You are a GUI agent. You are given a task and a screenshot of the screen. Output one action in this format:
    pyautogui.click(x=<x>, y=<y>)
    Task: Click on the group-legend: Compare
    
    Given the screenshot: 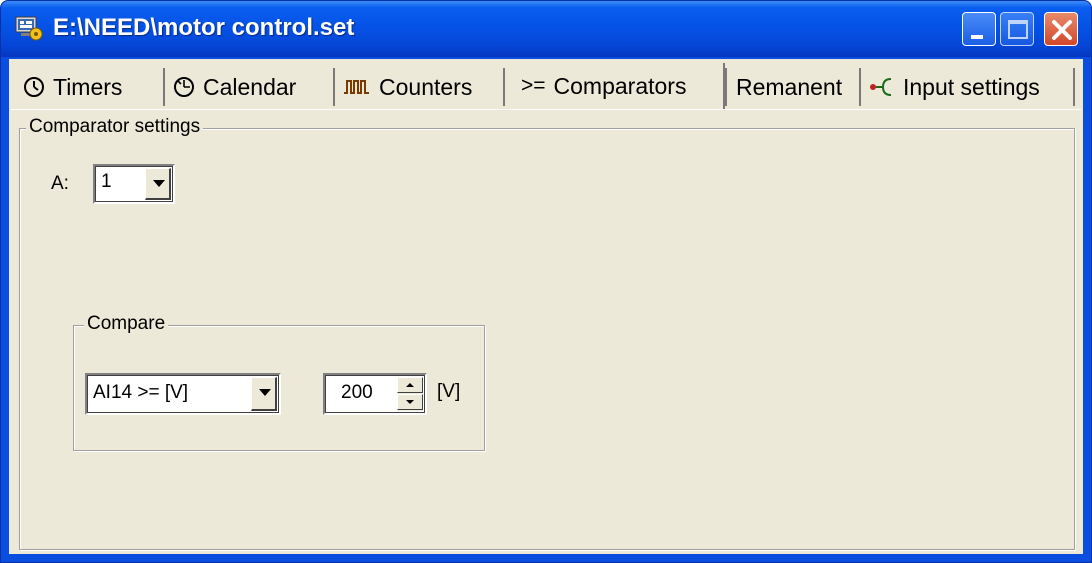 What is the action you would take?
    pyautogui.click(x=126, y=324)
    